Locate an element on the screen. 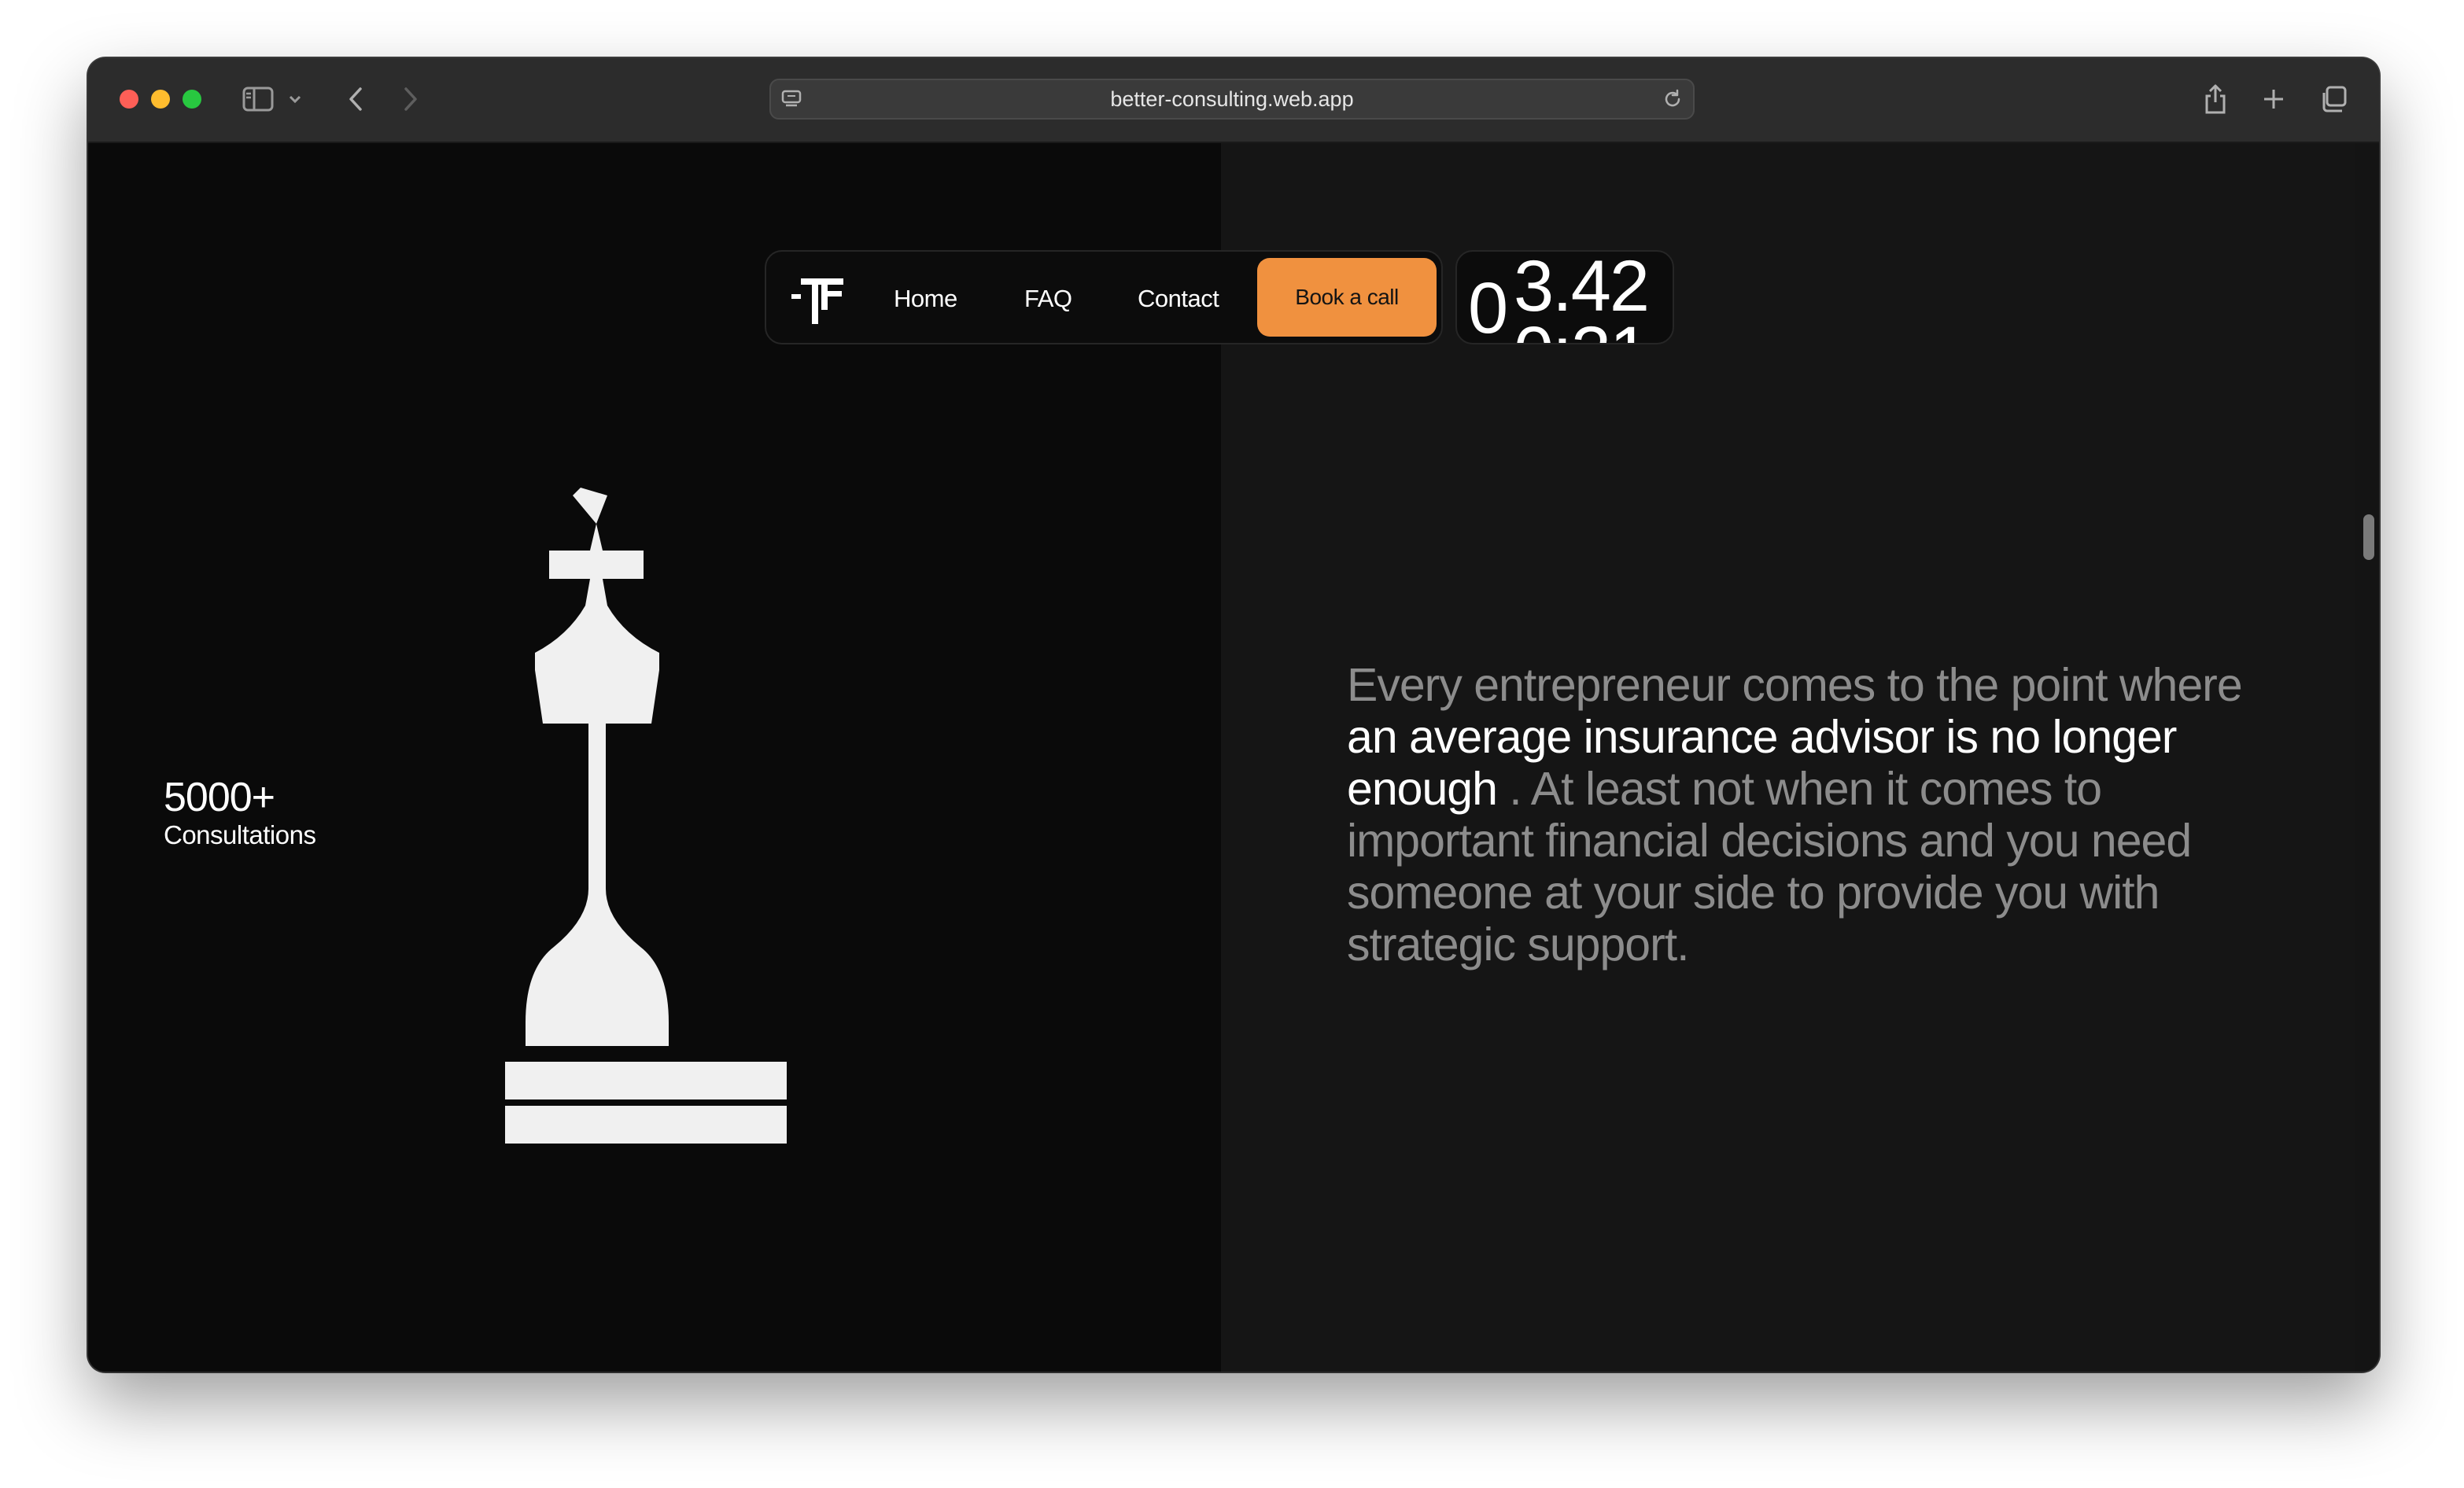 The width and height of the screenshot is (2464, 1488). forward-icon is located at coordinates (410, 99).